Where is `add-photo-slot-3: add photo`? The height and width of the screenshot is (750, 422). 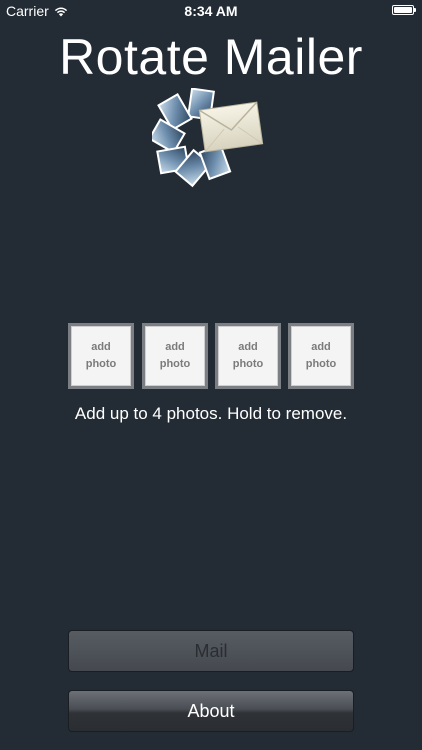
add-photo-slot-3: add photo is located at coordinates (248, 356).